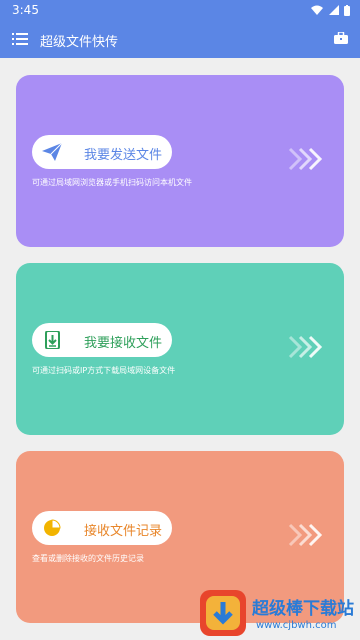 The height and width of the screenshot is (640, 360). What do you see at coordinates (341, 38) in the screenshot?
I see `toolbox-icon` at bounding box center [341, 38].